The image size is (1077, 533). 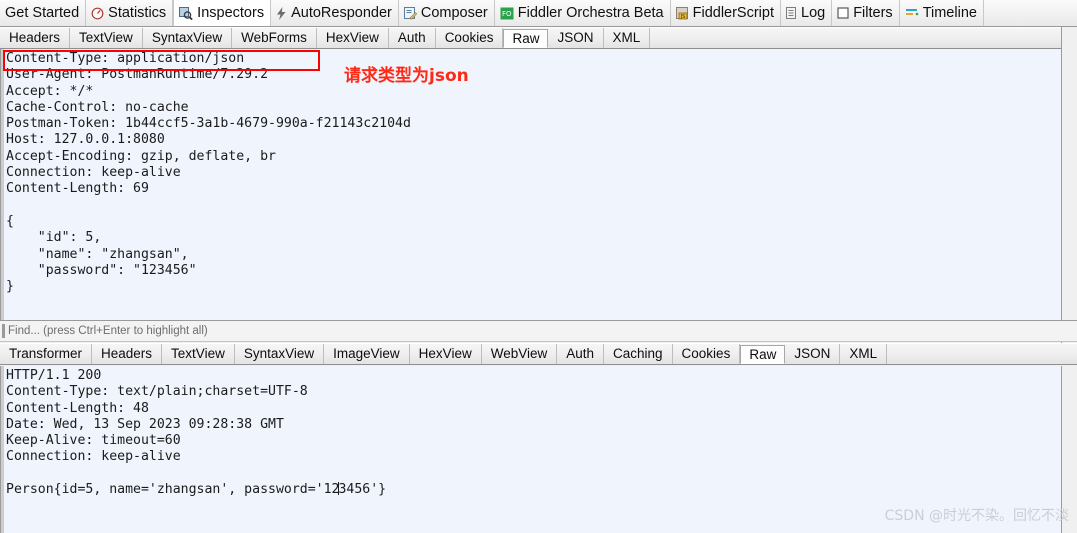 I want to click on response-tab-textview: TextView, so click(x=198, y=354).